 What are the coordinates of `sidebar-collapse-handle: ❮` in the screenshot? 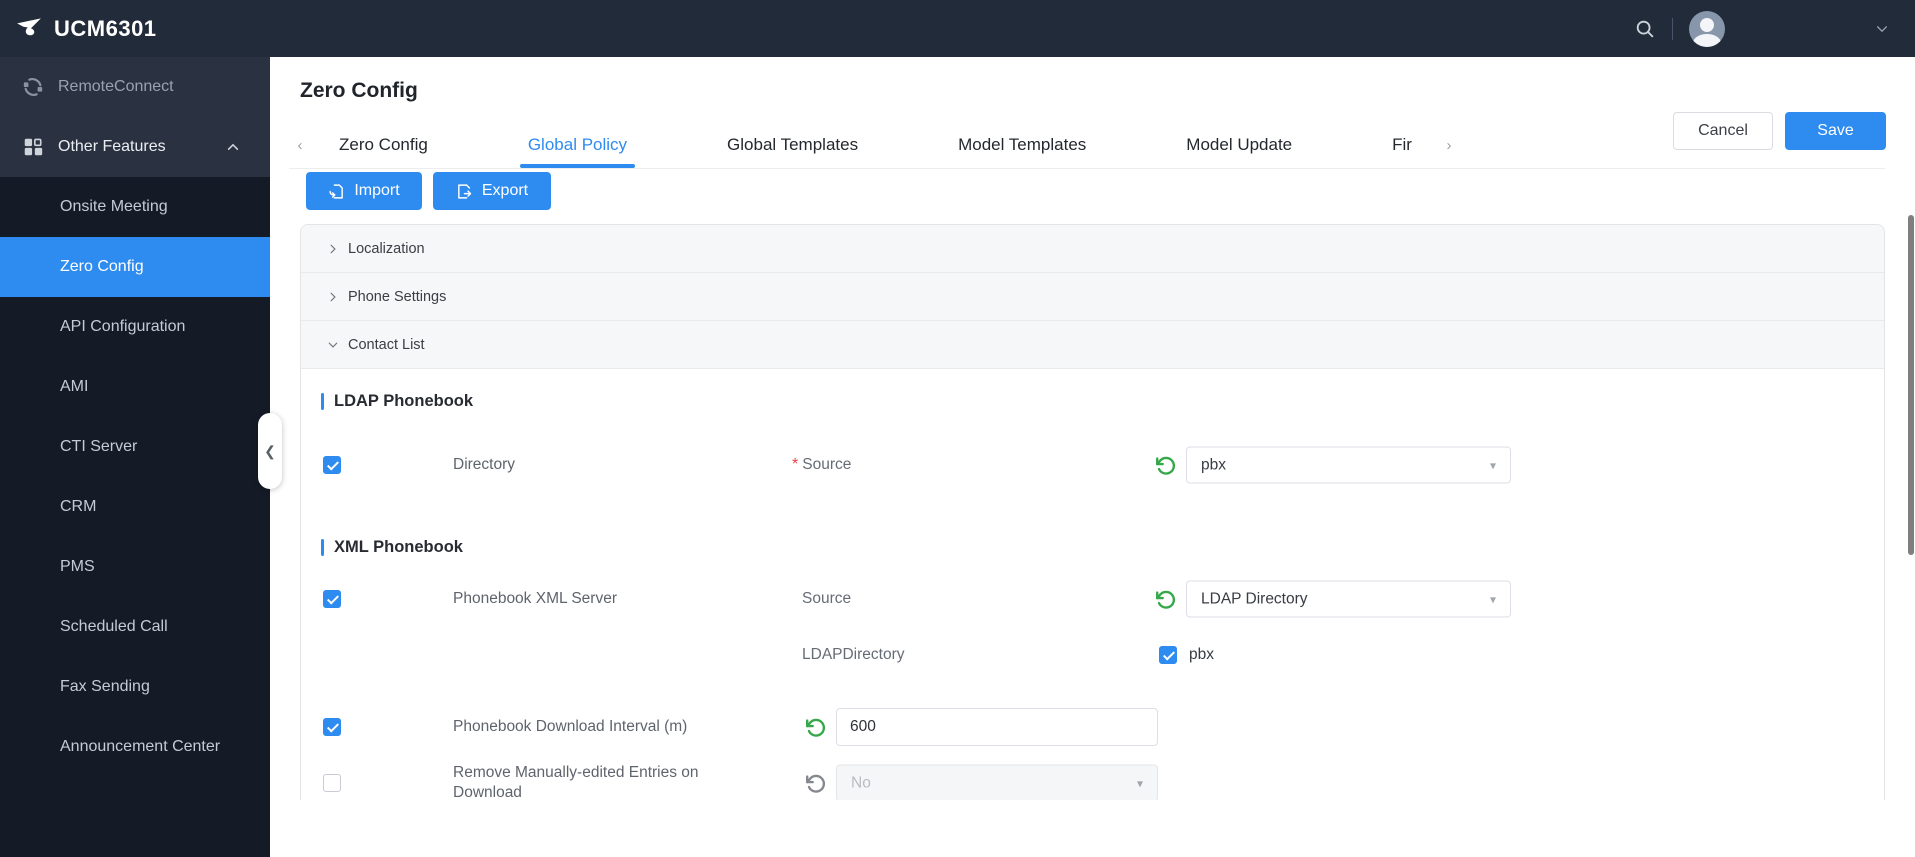 It's located at (270, 451).